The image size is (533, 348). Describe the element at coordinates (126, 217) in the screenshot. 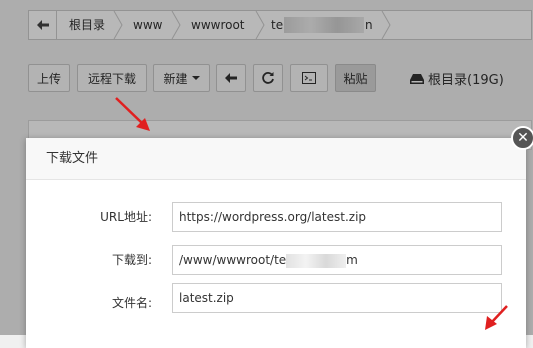

I see `url-label: URL地址:` at that location.